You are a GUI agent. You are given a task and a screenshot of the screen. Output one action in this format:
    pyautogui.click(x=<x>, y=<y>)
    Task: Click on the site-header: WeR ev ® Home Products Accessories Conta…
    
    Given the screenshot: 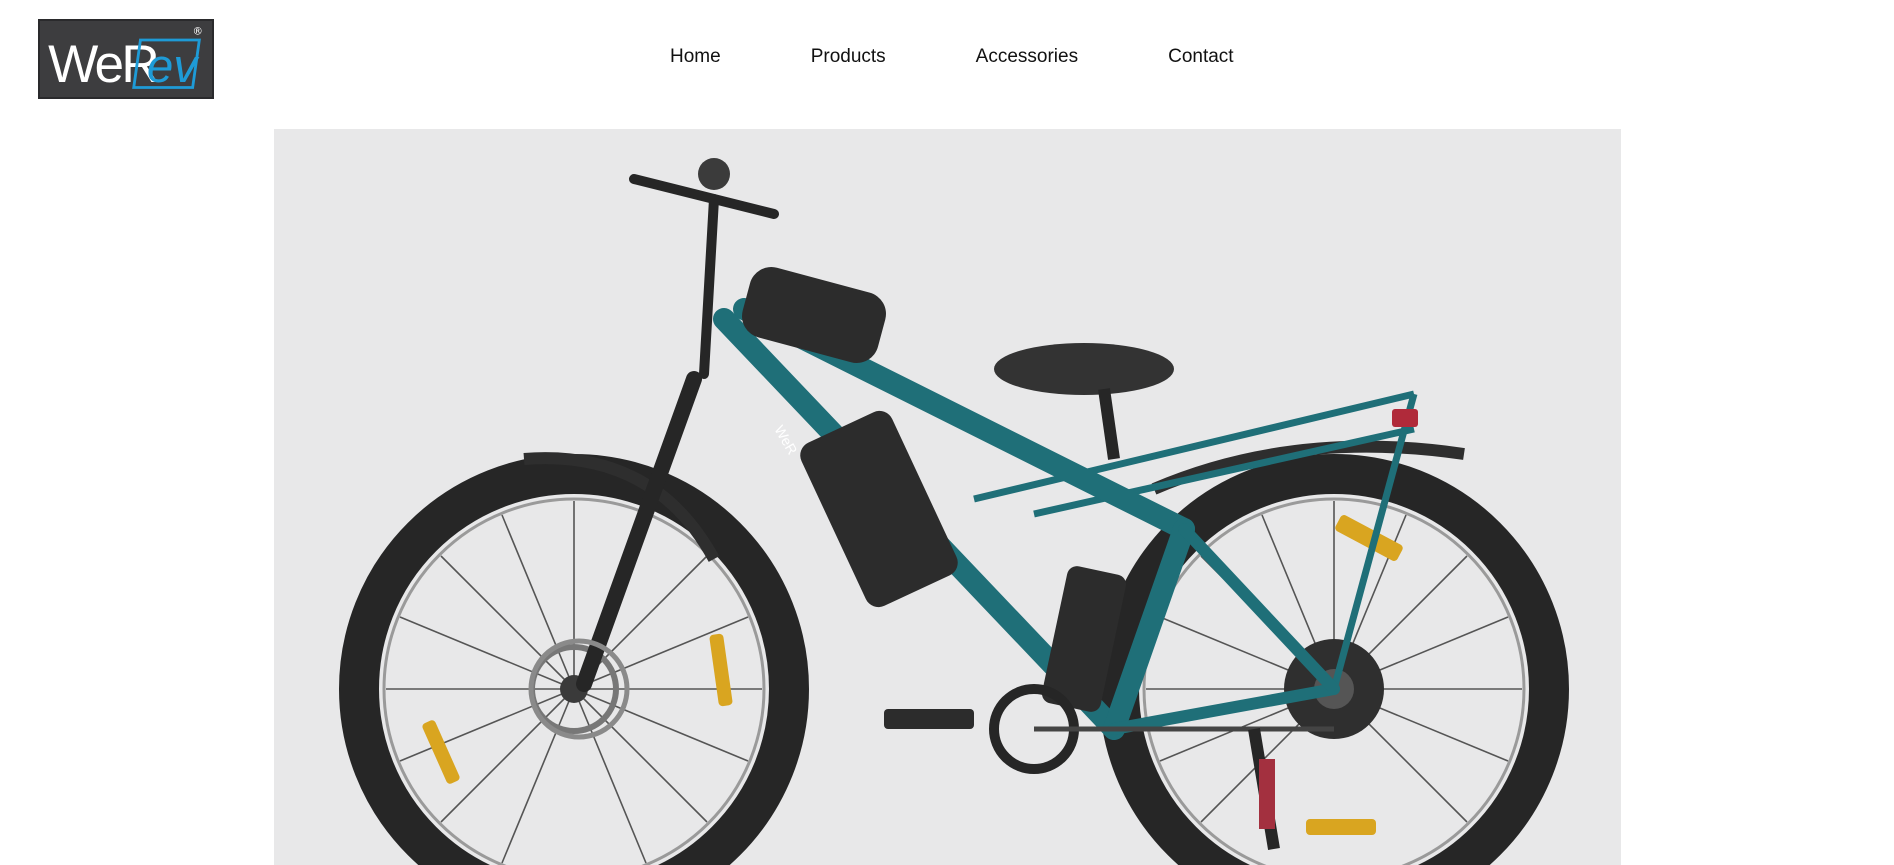 What is the action you would take?
    pyautogui.click(x=947, y=64)
    